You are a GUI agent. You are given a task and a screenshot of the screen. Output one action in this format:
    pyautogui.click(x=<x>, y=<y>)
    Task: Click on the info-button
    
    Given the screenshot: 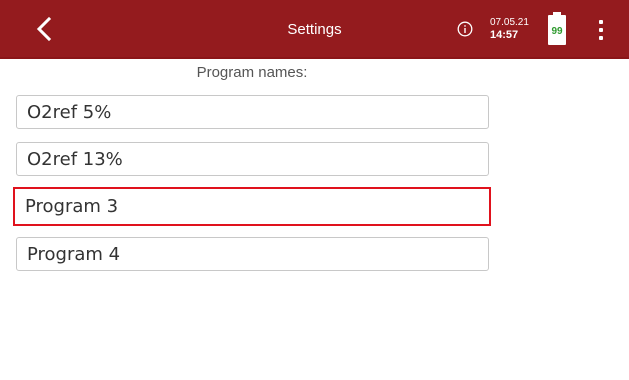 What is the action you would take?
    pyautogui.click(x=465, y=29)
    